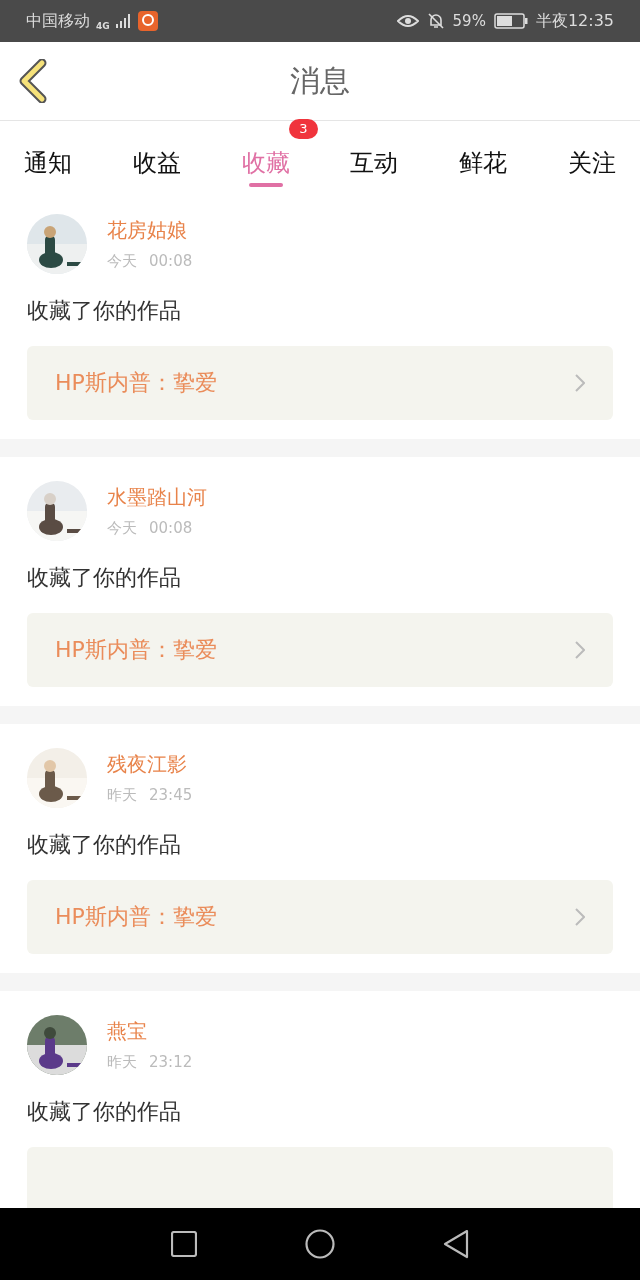 This screenshot has width=640, height=1280. I want to click on count-badge: 3, so click(303, 129).